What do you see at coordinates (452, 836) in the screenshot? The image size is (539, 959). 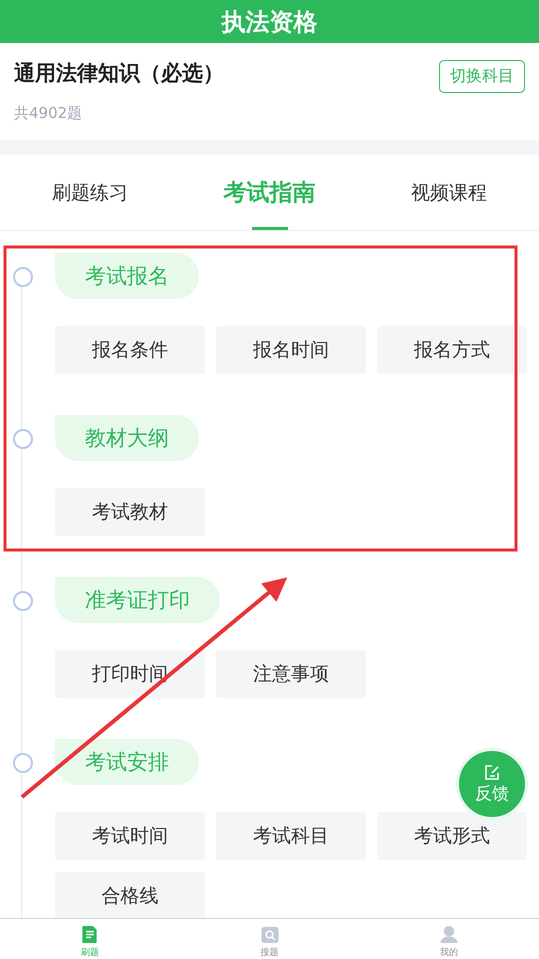 I see `guide-item: 考试形式` at bounding box center [452, 836].